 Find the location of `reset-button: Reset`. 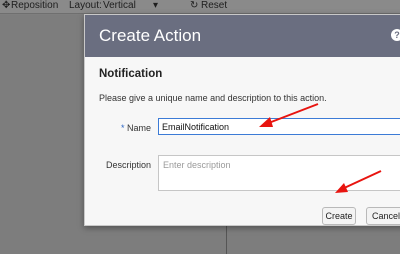

reset-button: Reset is located at coordinates (214, 6).